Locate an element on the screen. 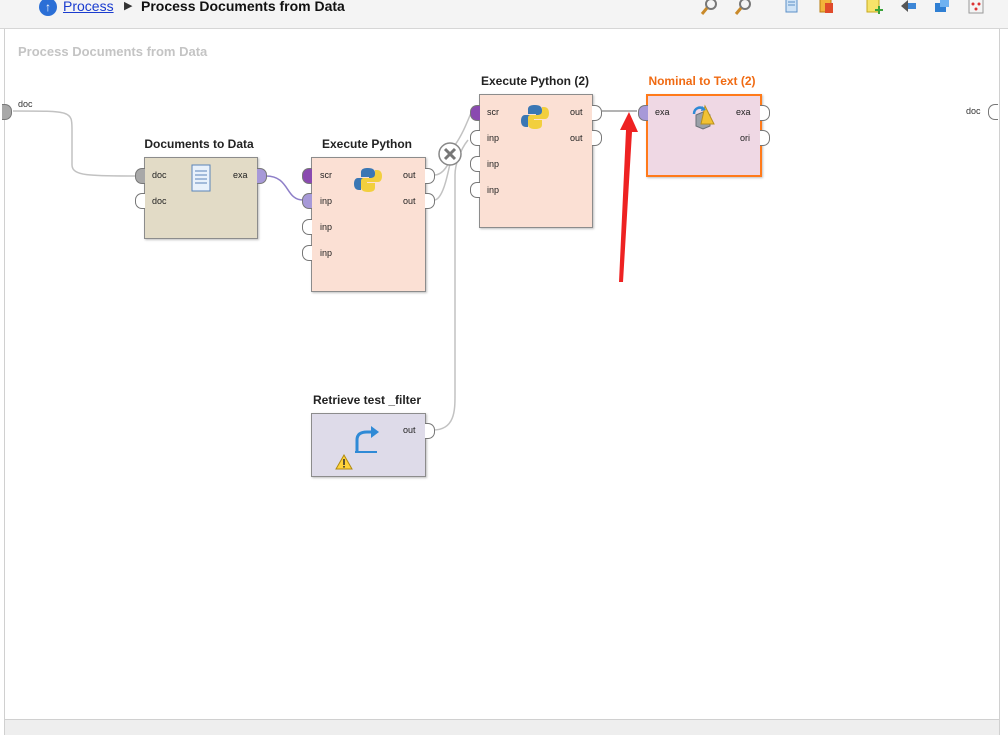  zoom-out-icon is located at coordinates (744, 8).